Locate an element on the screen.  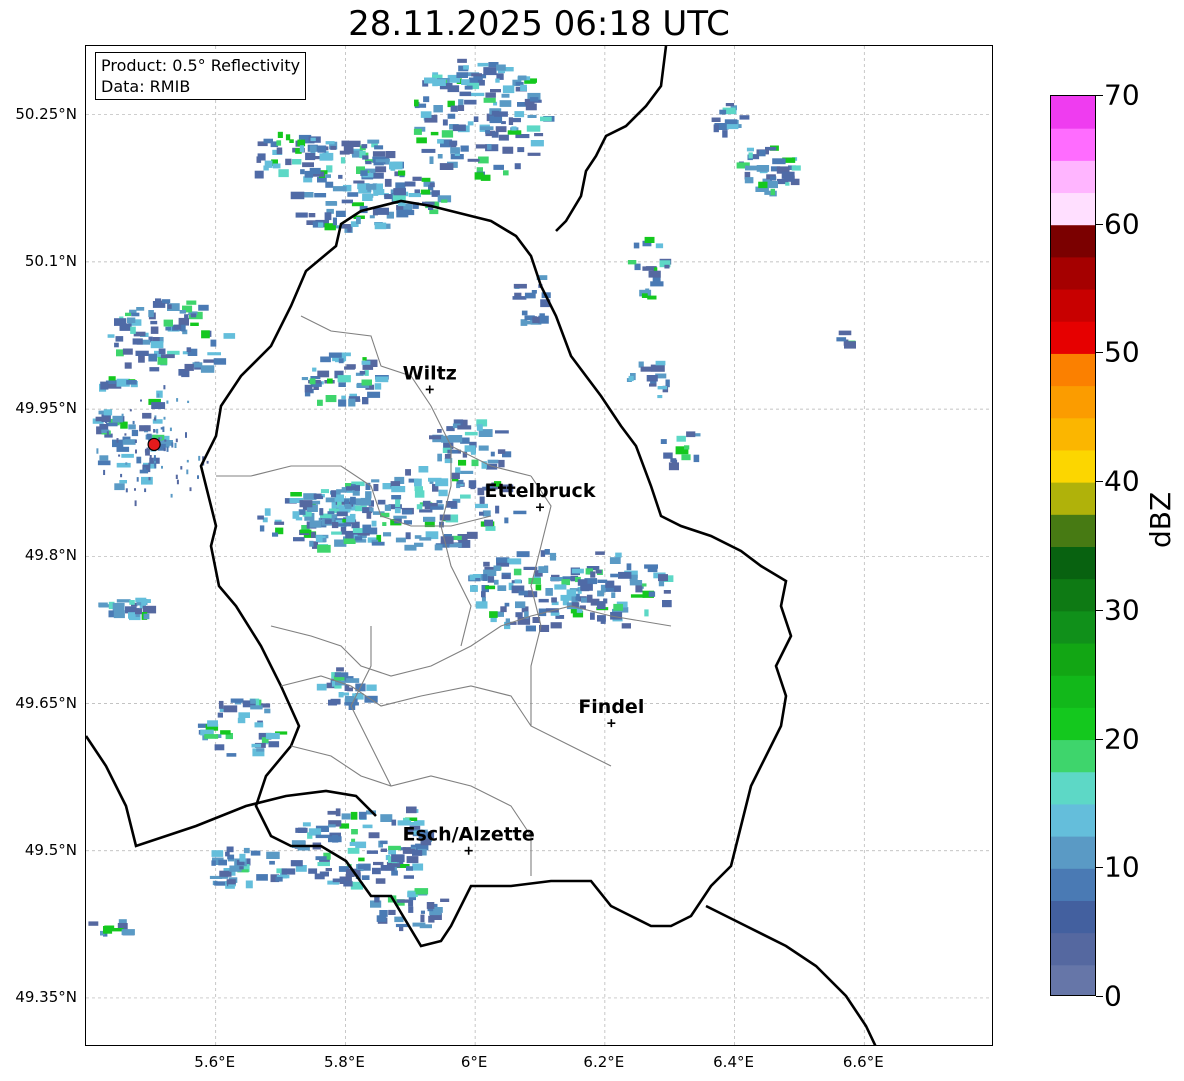
colorbar-tick-mark is located at coordinates (1099, 353).